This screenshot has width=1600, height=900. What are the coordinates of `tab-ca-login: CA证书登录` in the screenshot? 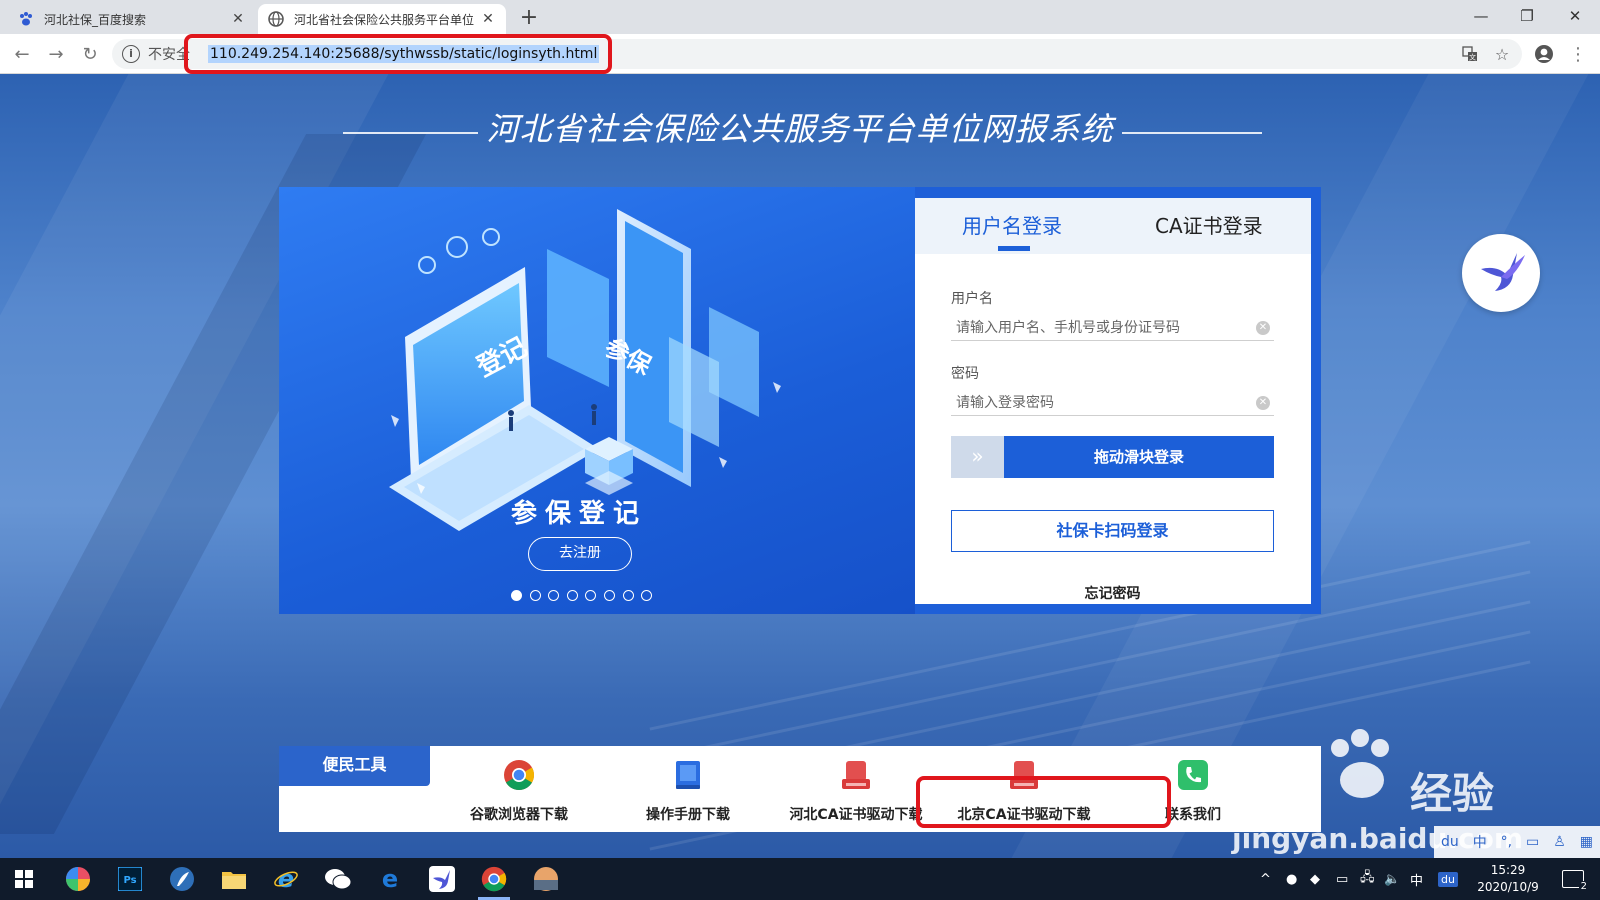 It's located at (1209, 224).